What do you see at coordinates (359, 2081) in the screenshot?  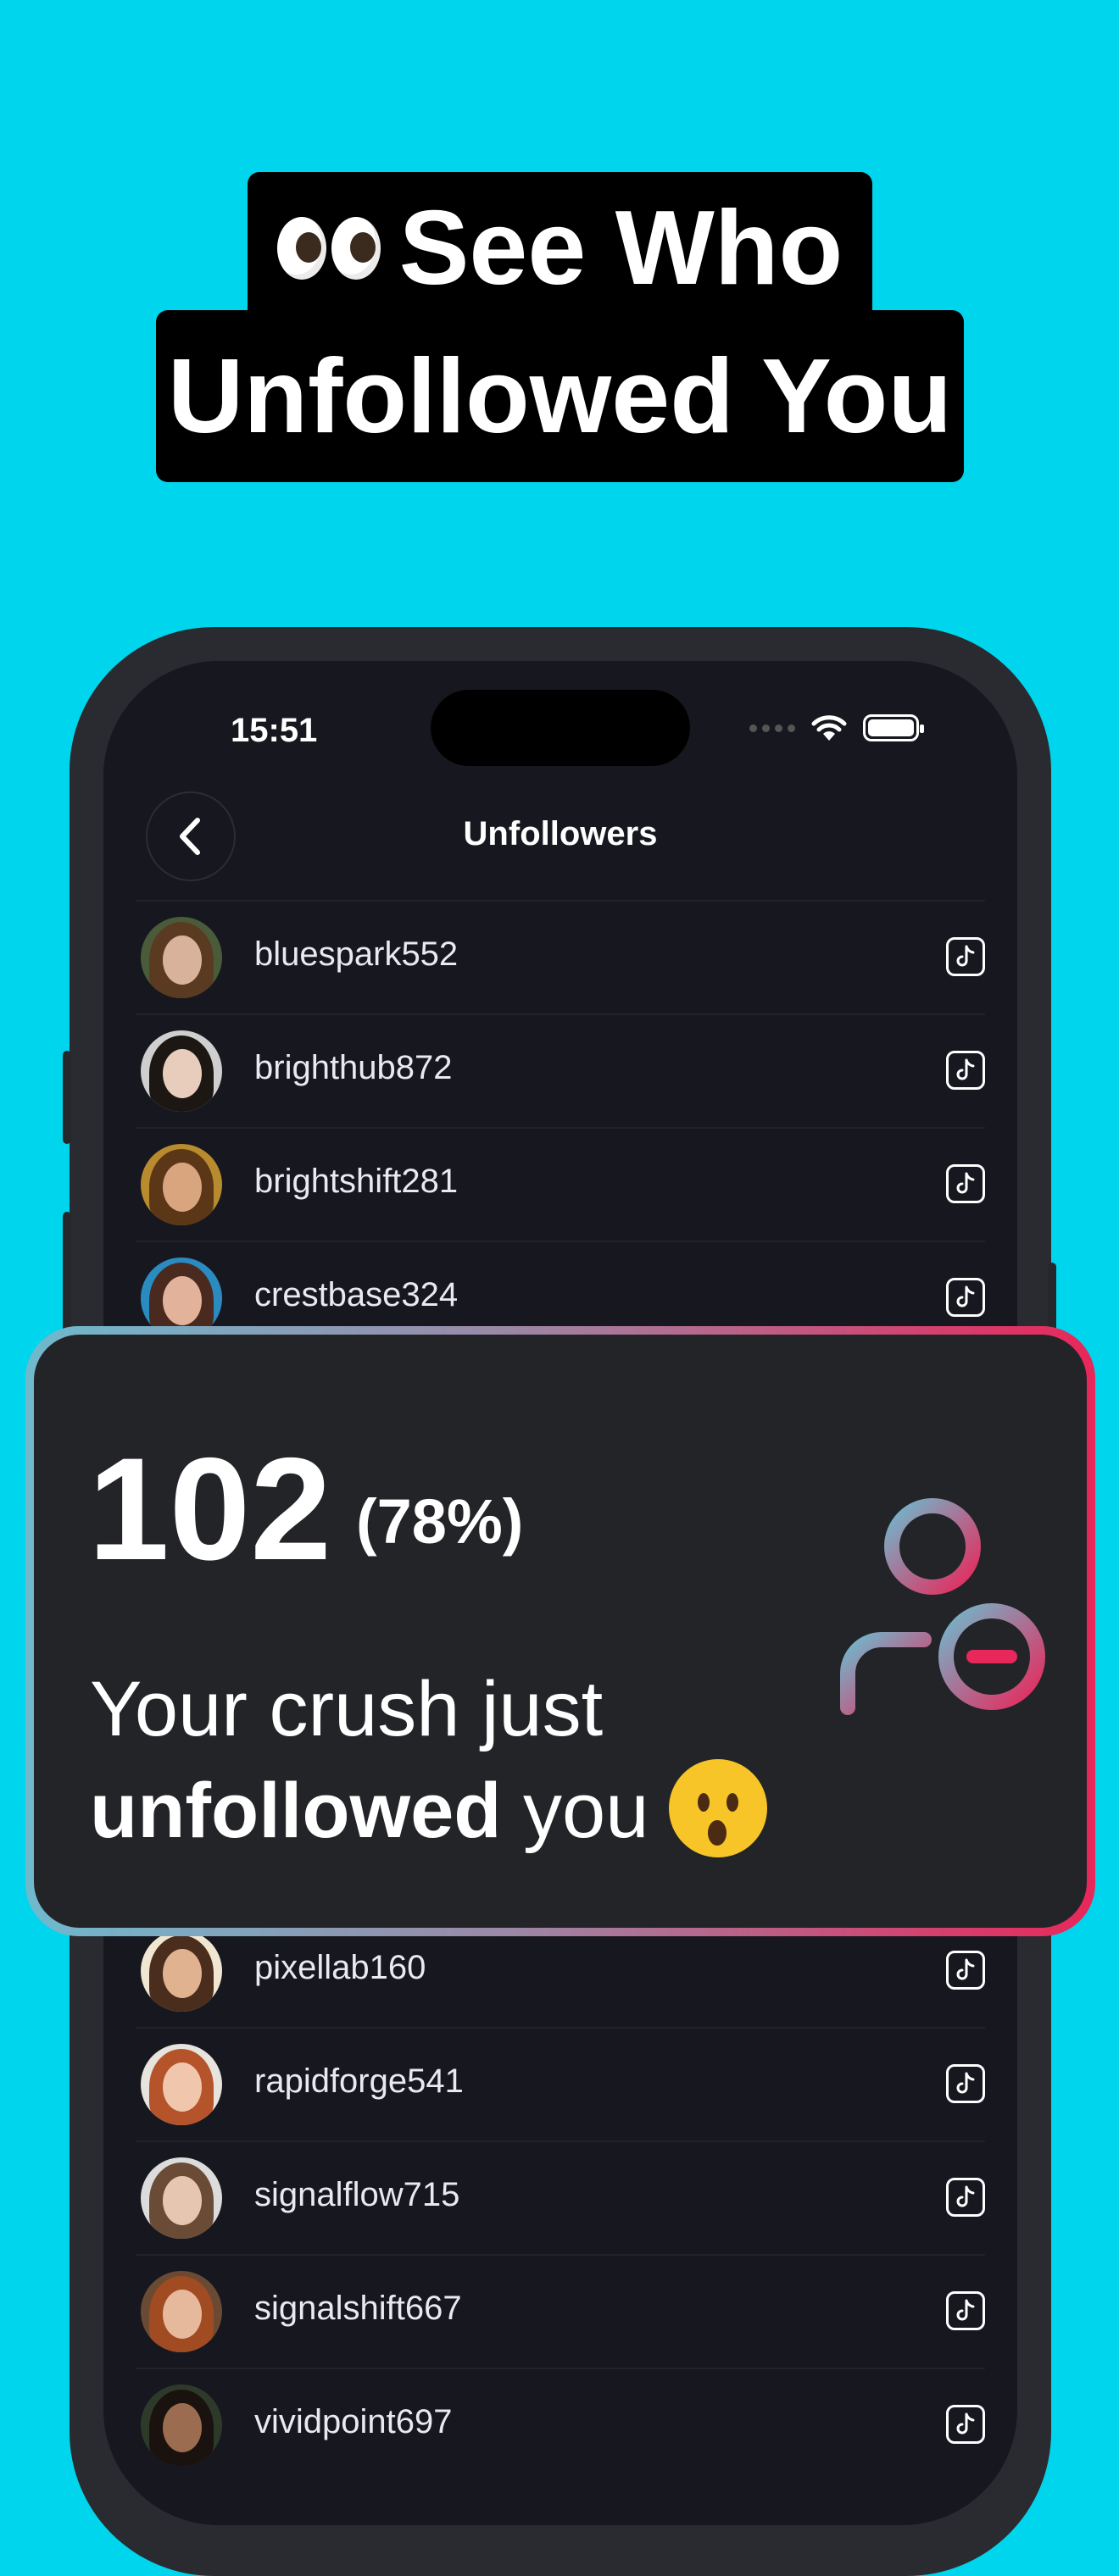 I see `username: rapidforge541` at bounding box center [359, 2081].